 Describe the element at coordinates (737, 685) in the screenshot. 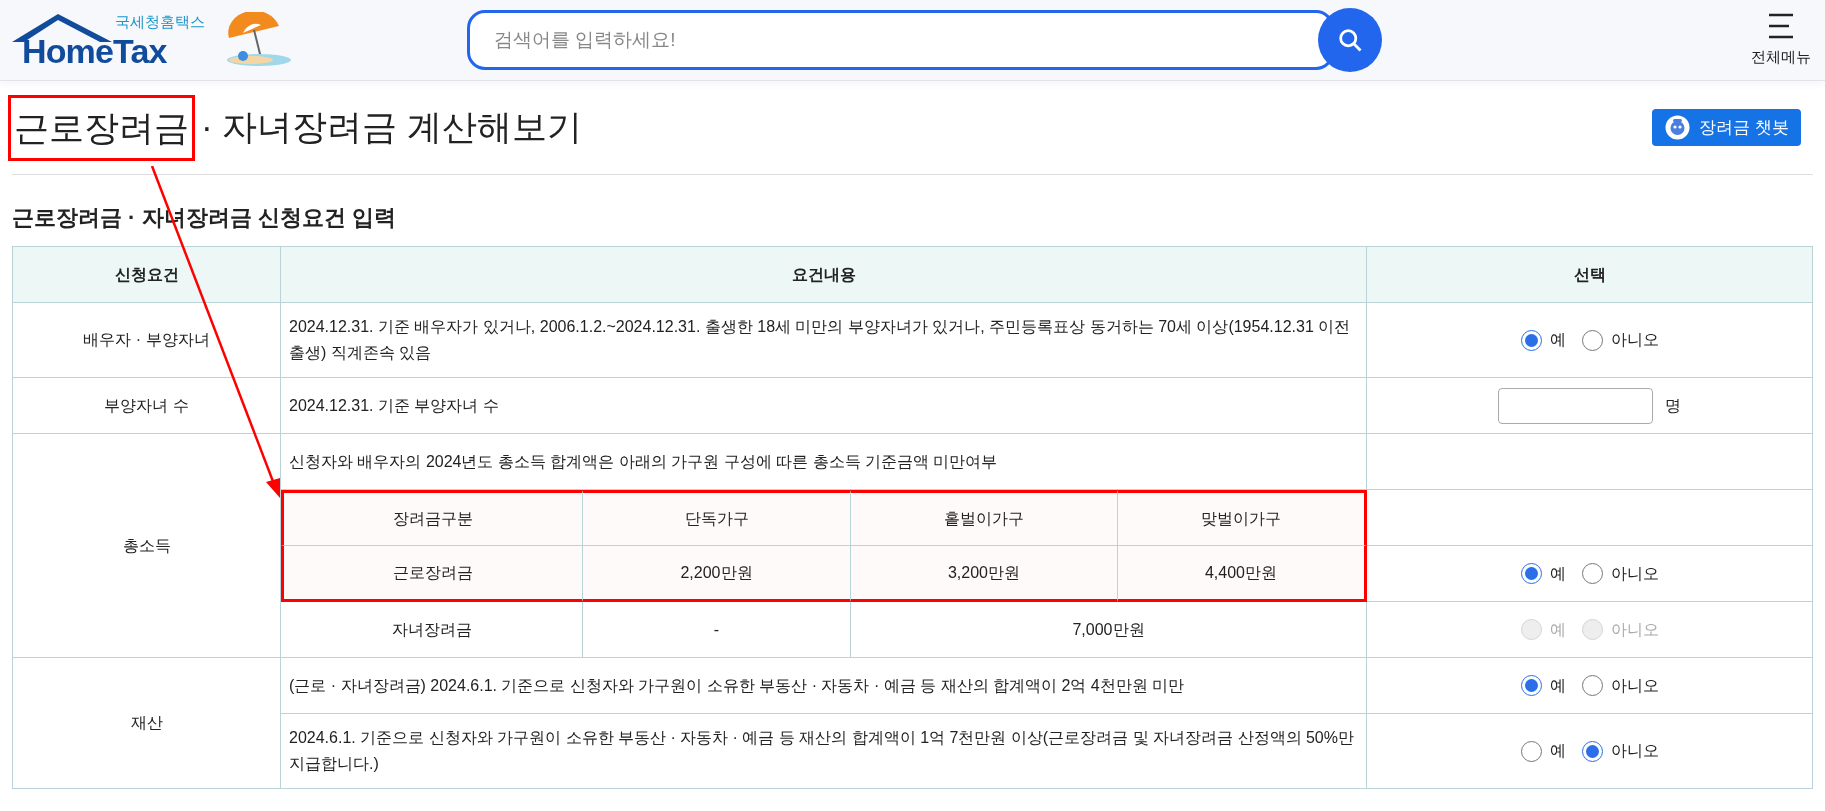

I see `requirement-text: (근로 · 자녀장려금) 2024.6.1. 기준으로 신청자와 가구원이 소유한 부동산 · 자동차 · 예금 등 재산의 합계액이 2억 4천만원 미만` at that location.